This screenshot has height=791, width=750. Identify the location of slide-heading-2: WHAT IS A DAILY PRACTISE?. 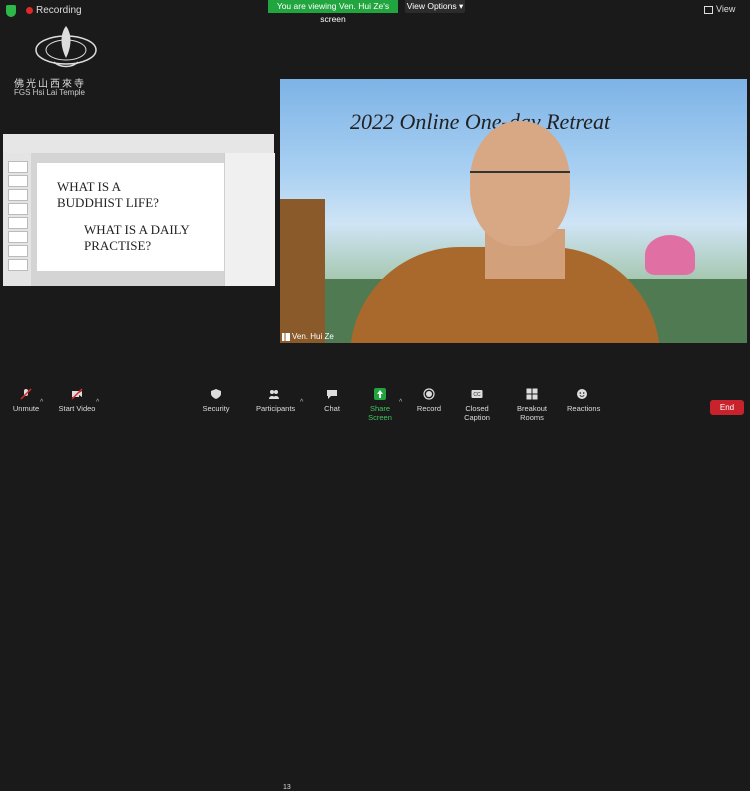
(137, 238).